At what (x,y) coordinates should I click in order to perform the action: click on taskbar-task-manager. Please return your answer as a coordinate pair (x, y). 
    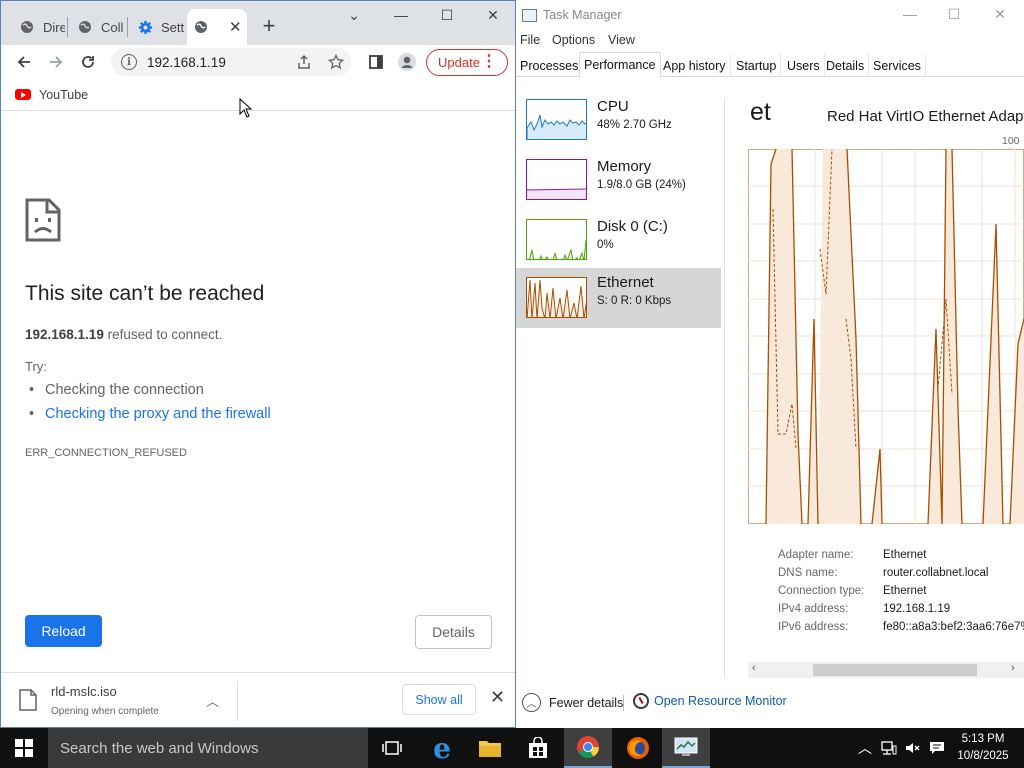
    Looking at the image, I should click on (686, 748).